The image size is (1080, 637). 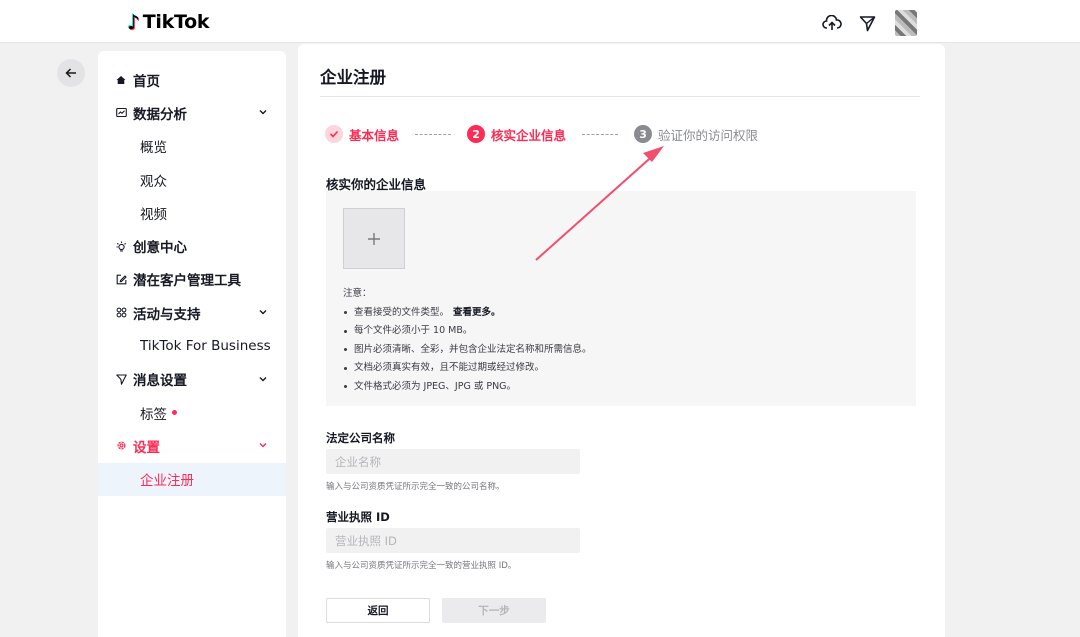 I want to click on tiktok-note-icon: ♪, so click(x=133, y=22).